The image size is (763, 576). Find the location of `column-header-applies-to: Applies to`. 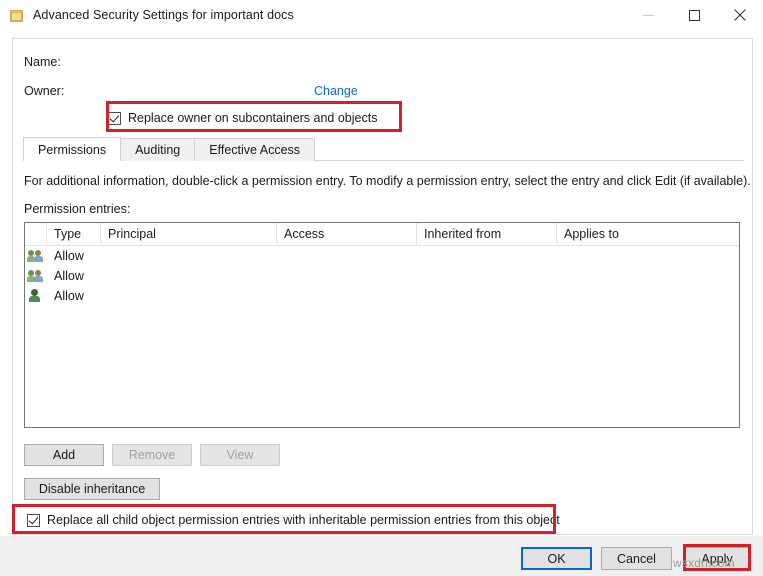

column-header-applies-to: Applies to is located at coordinates (648, 234).